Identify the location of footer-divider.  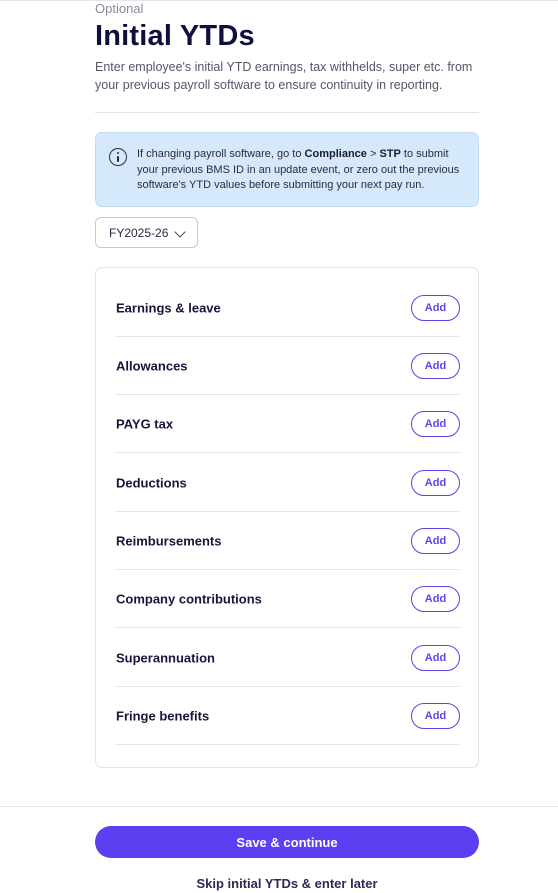
(279, 806).